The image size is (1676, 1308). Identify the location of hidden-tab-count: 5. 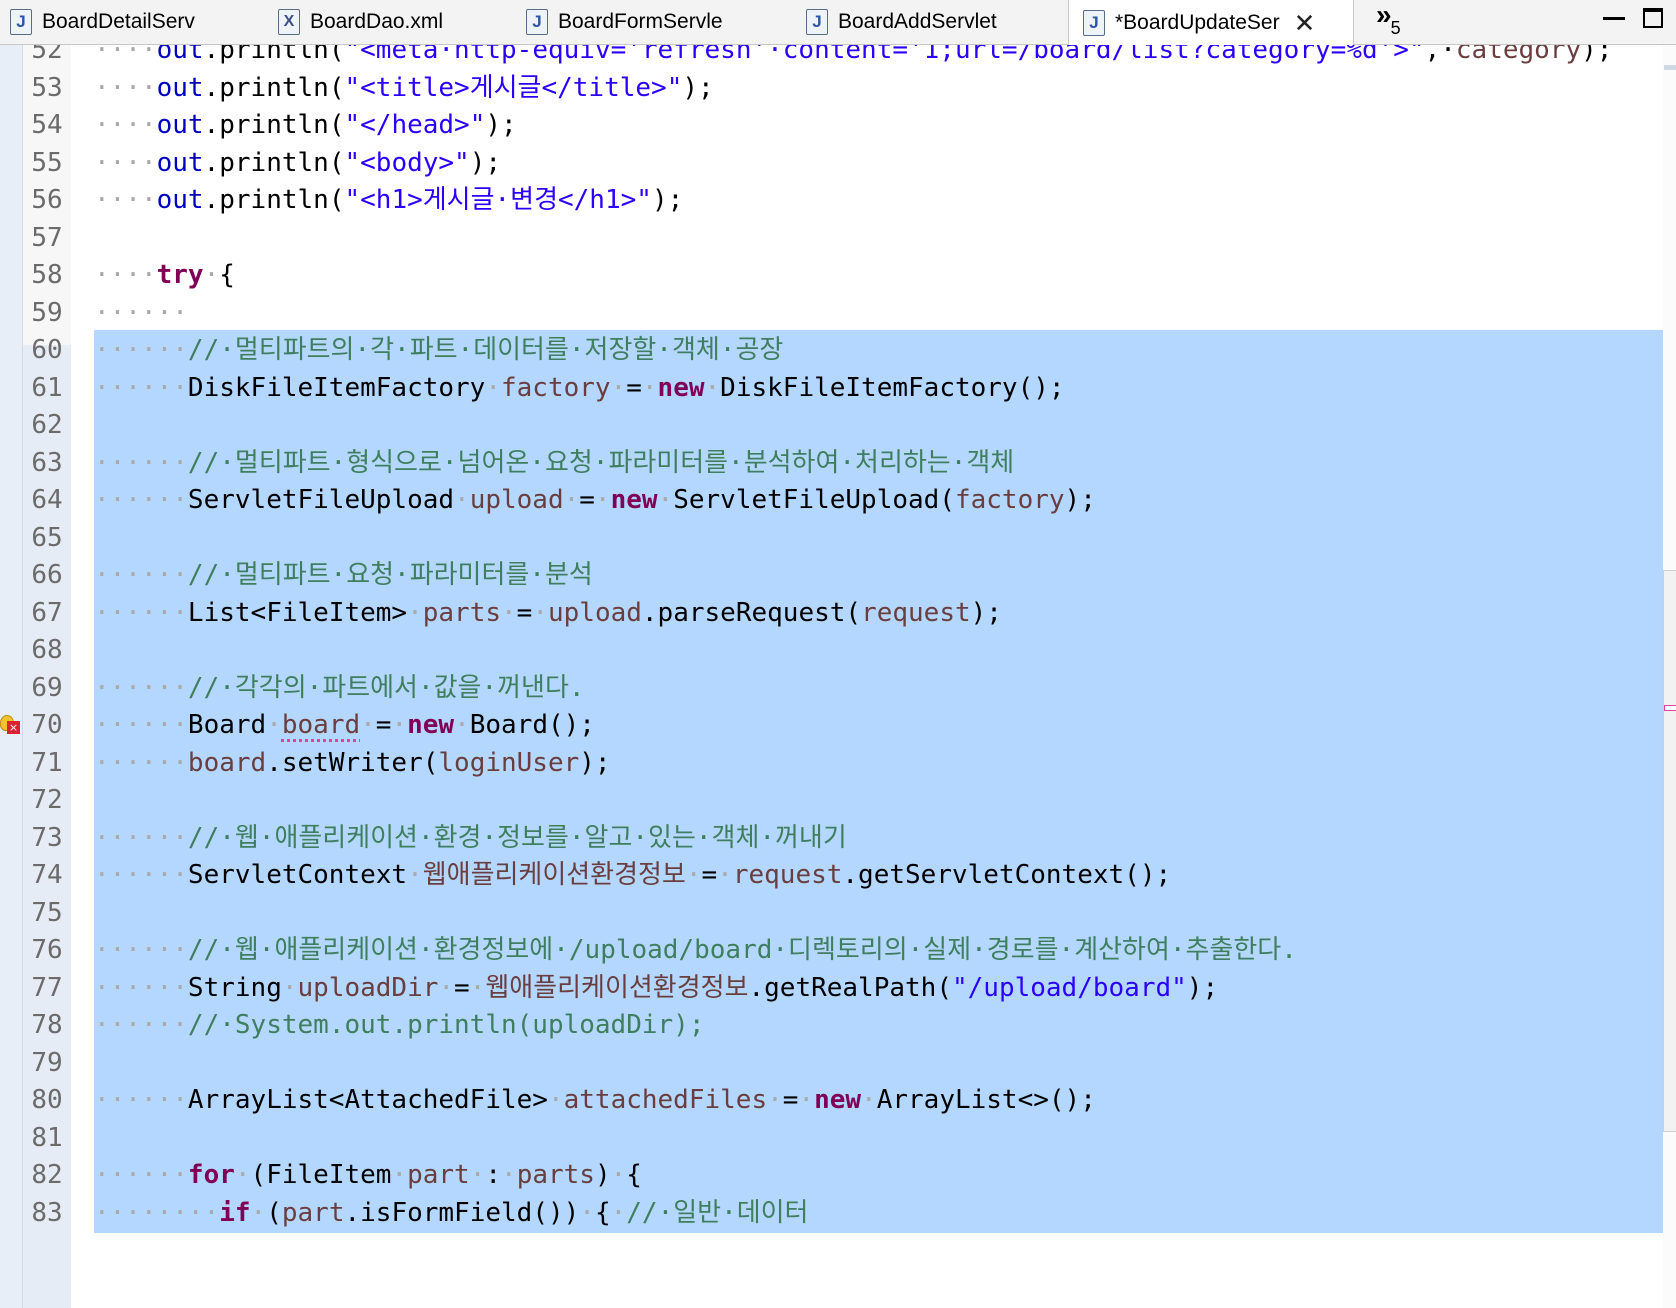
(1395, 27).